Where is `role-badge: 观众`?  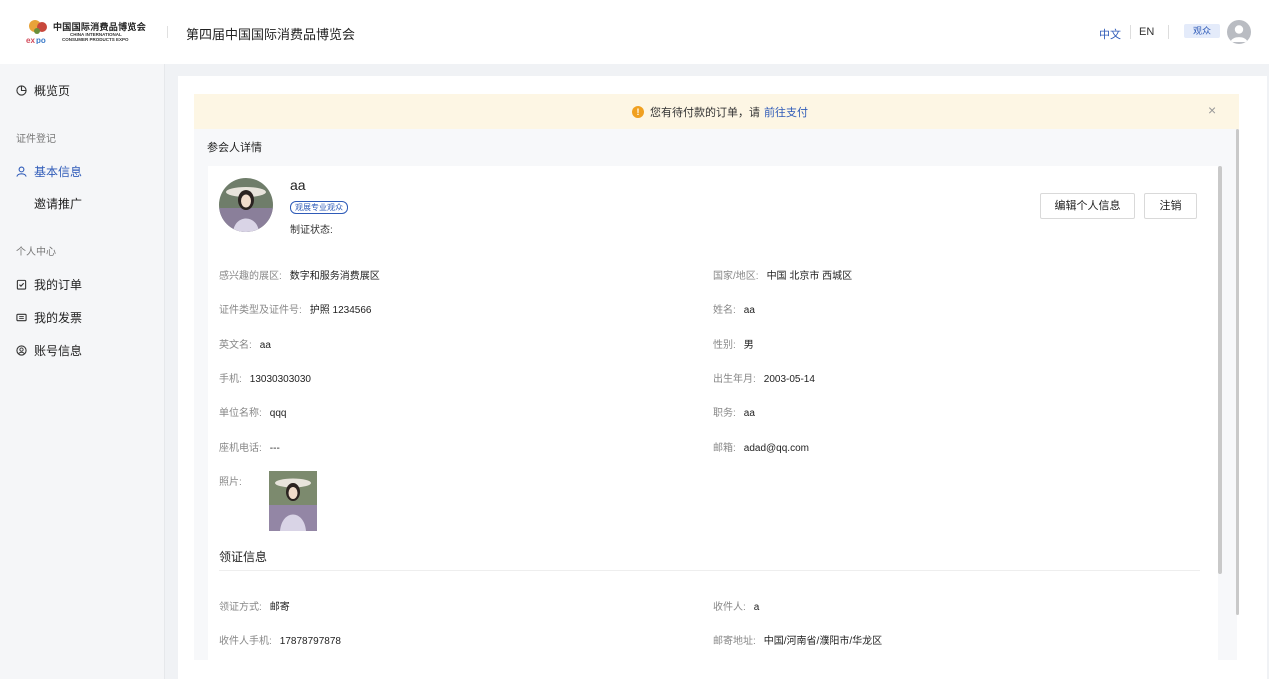 role-badge: 观众 is located at coordinates (1202, 31).